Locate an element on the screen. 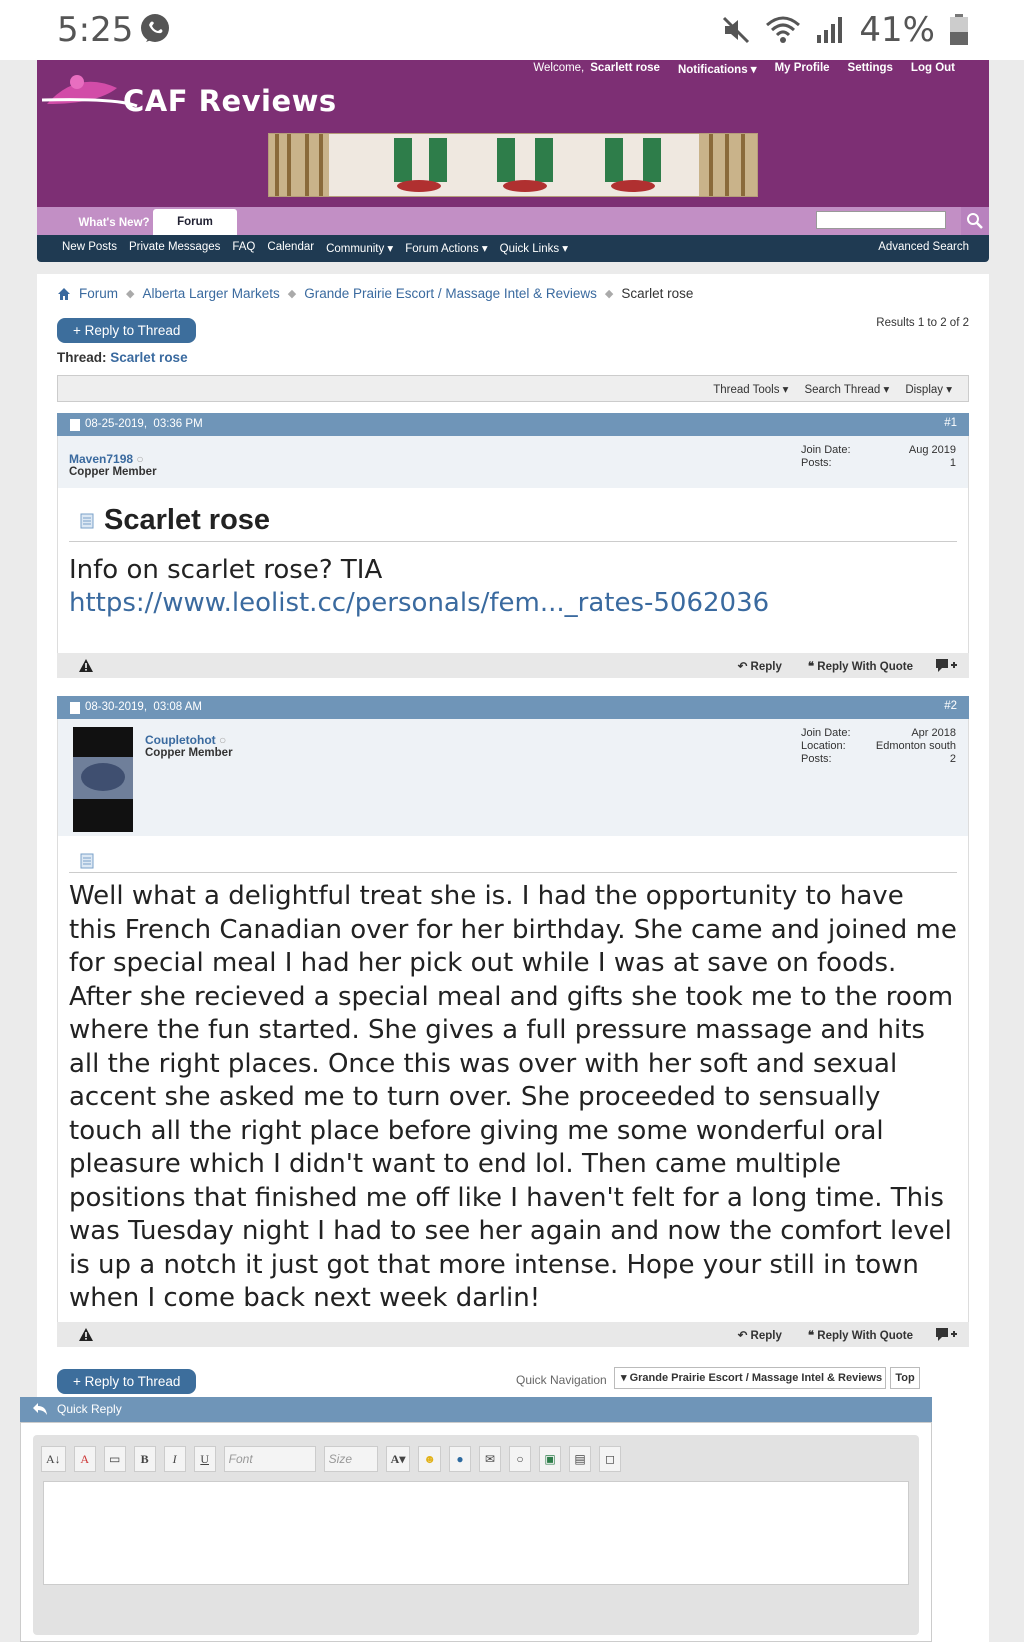  search-button is located at coordinates (975, 221).